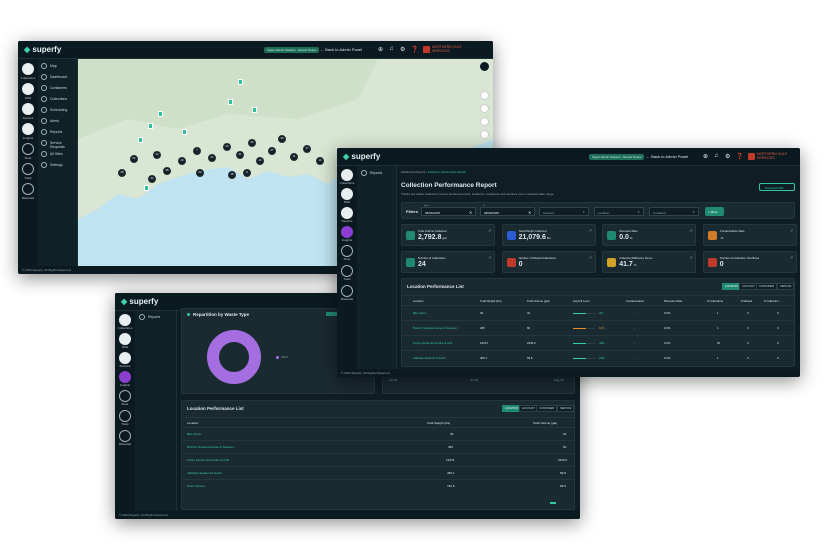 Image resolution: width=840 pixels, height=560 pixels. What do you see at coordinates (204, 473) in the screenshot?
I see `location-link: Jalisidas Seafood & Sushi` at bounding box center [204, 473].